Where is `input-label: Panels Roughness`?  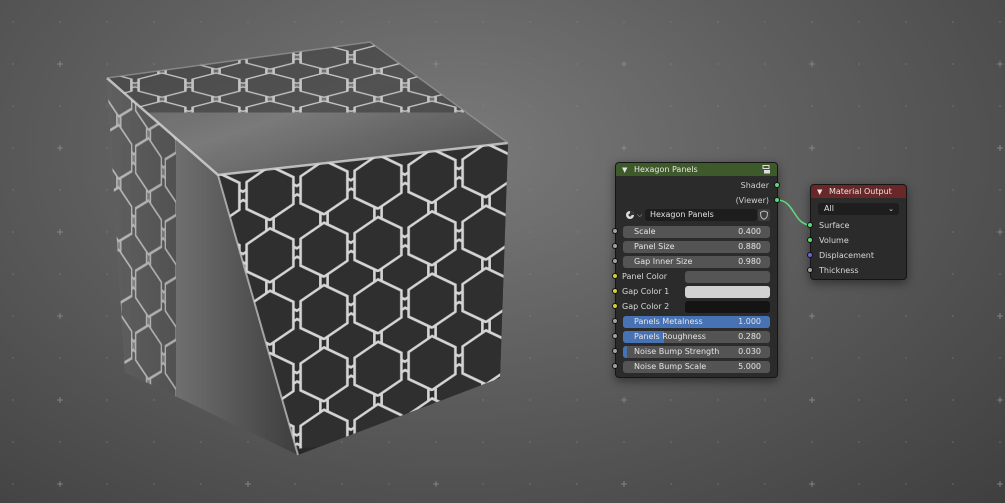
input-label: Panels Roughness is located at coordinates (670, 336).